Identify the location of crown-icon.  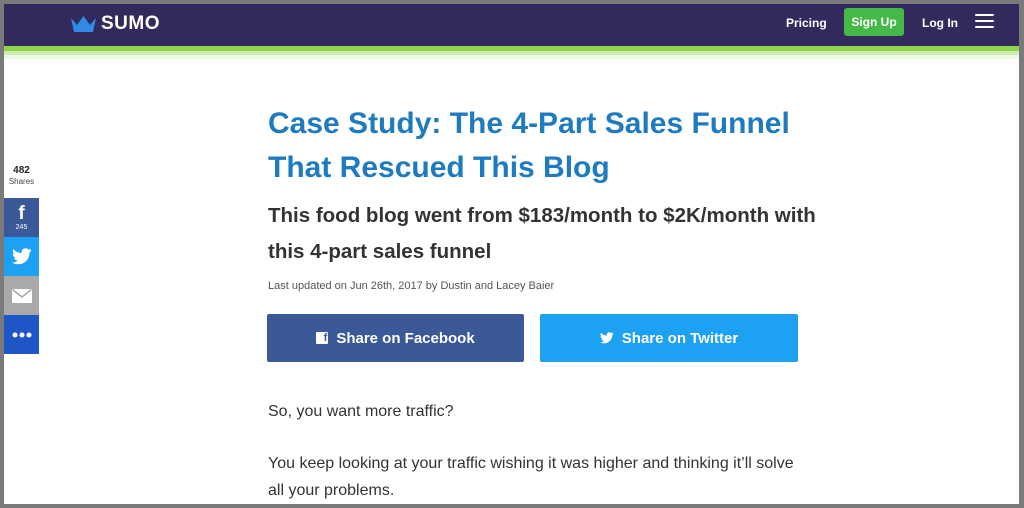
(83, 24).